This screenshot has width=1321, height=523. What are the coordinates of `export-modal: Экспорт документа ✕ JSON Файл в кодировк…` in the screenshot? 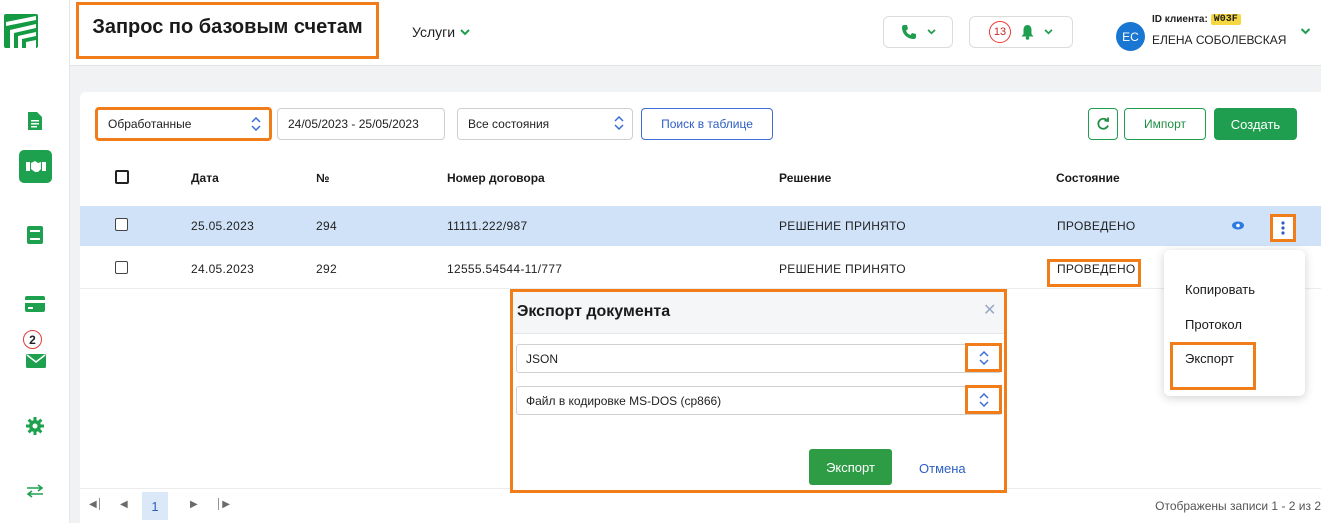 It's located at (758, 391).